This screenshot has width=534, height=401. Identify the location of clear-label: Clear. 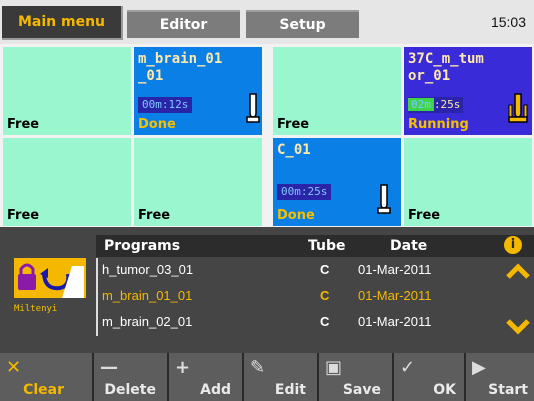
(43, 390).